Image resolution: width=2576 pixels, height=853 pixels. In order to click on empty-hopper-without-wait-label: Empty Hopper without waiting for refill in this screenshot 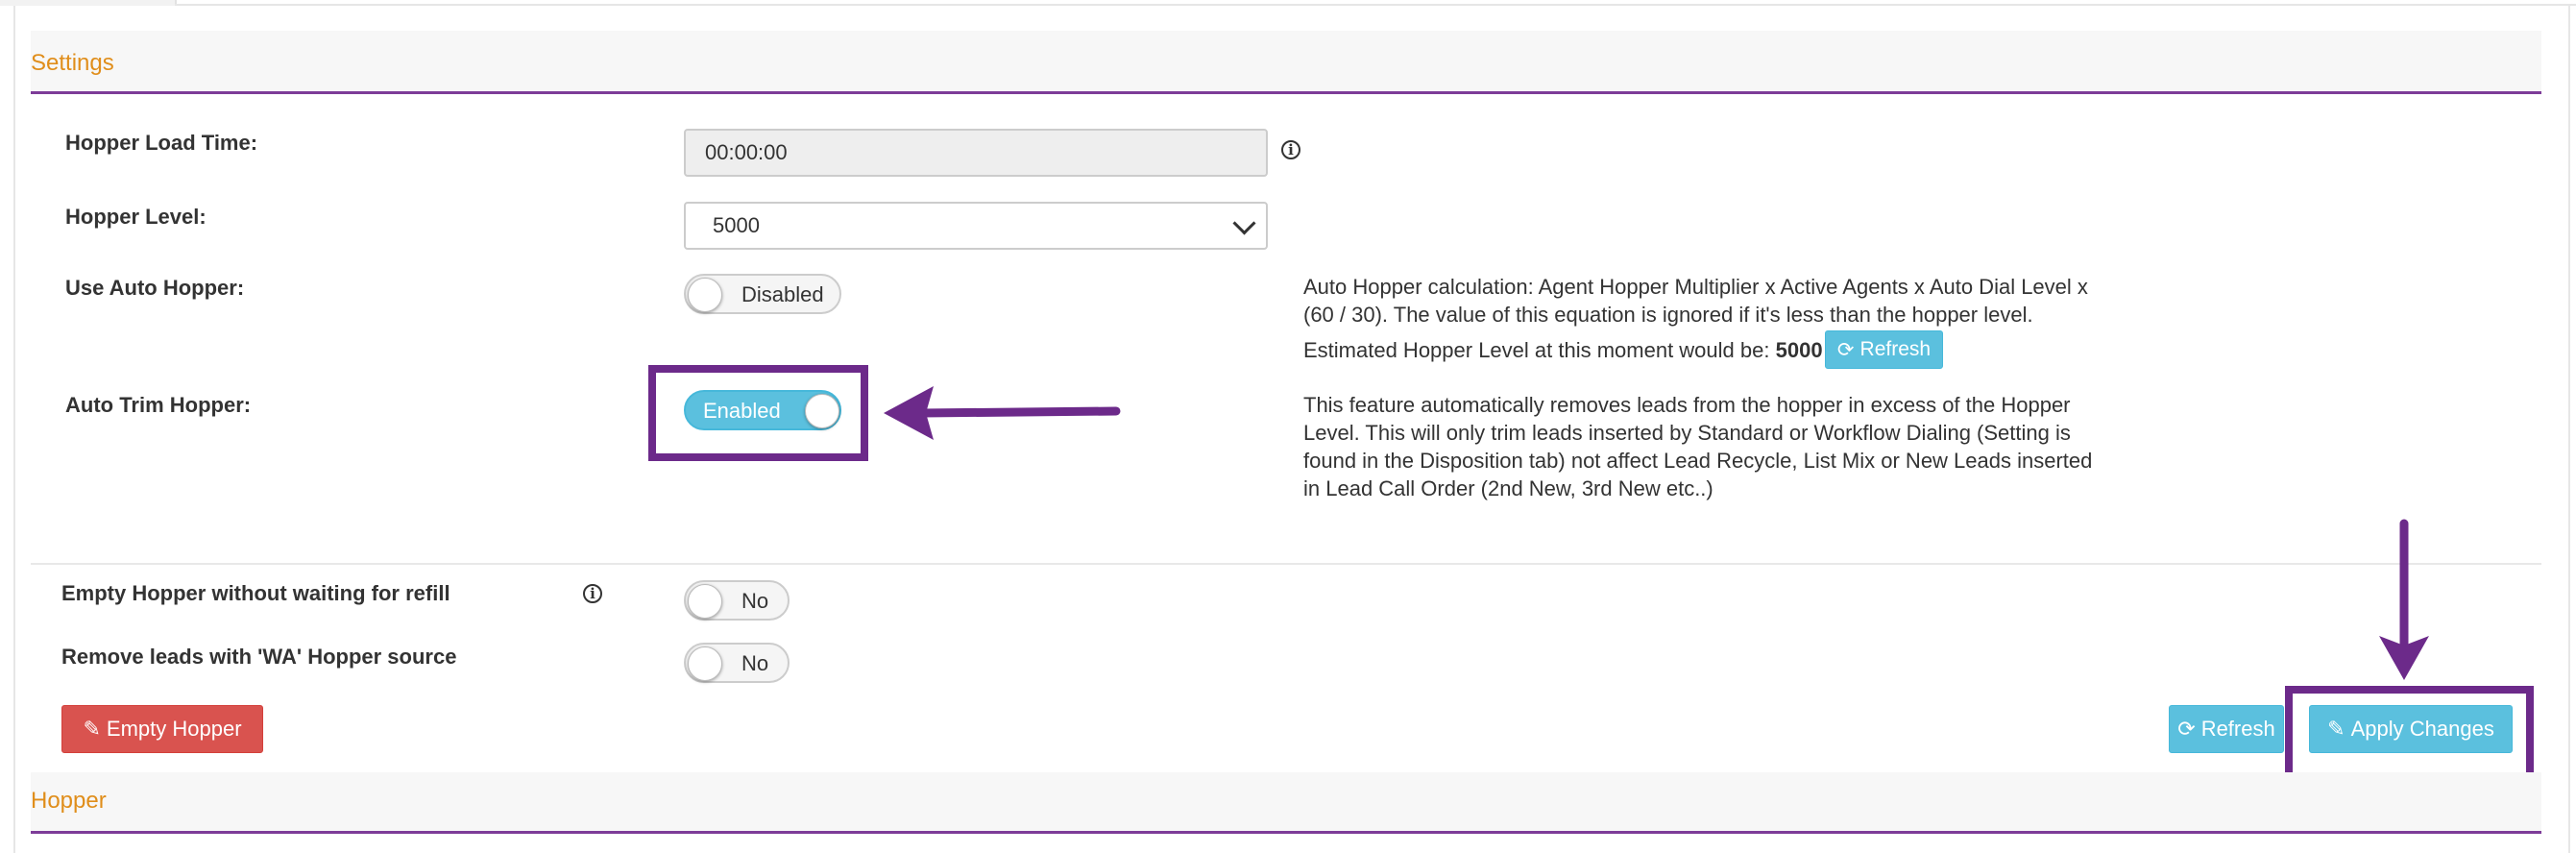, I will do `click(256, 593)`.